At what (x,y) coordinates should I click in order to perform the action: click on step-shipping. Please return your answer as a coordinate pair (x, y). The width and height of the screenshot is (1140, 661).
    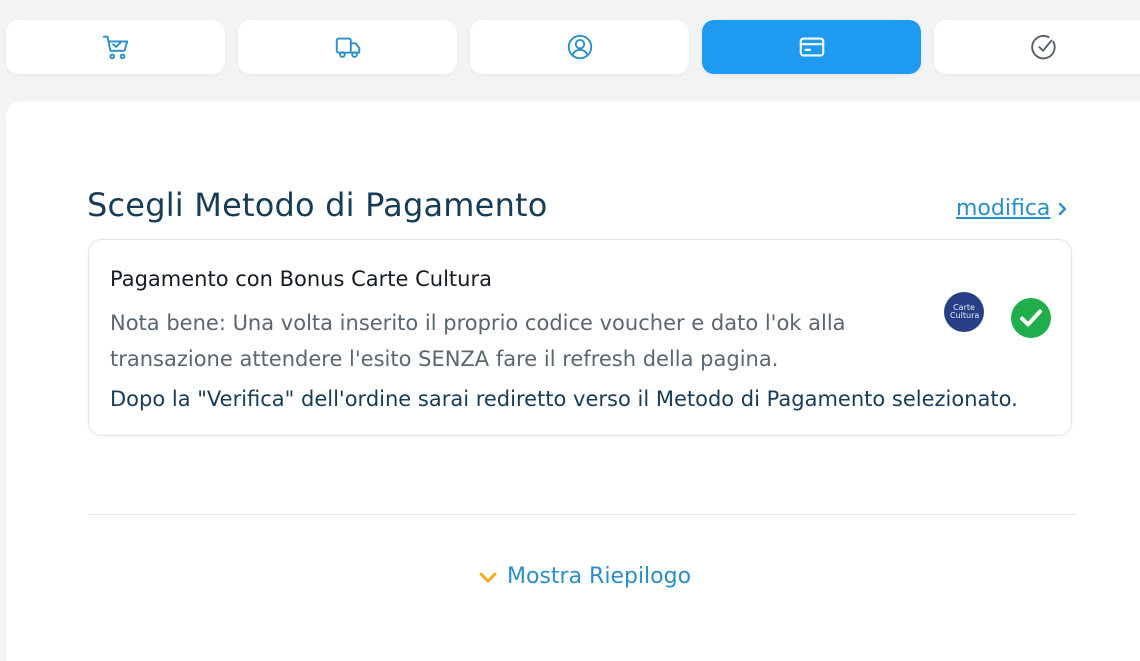
    Looking at the image, I should click on (347, 47).